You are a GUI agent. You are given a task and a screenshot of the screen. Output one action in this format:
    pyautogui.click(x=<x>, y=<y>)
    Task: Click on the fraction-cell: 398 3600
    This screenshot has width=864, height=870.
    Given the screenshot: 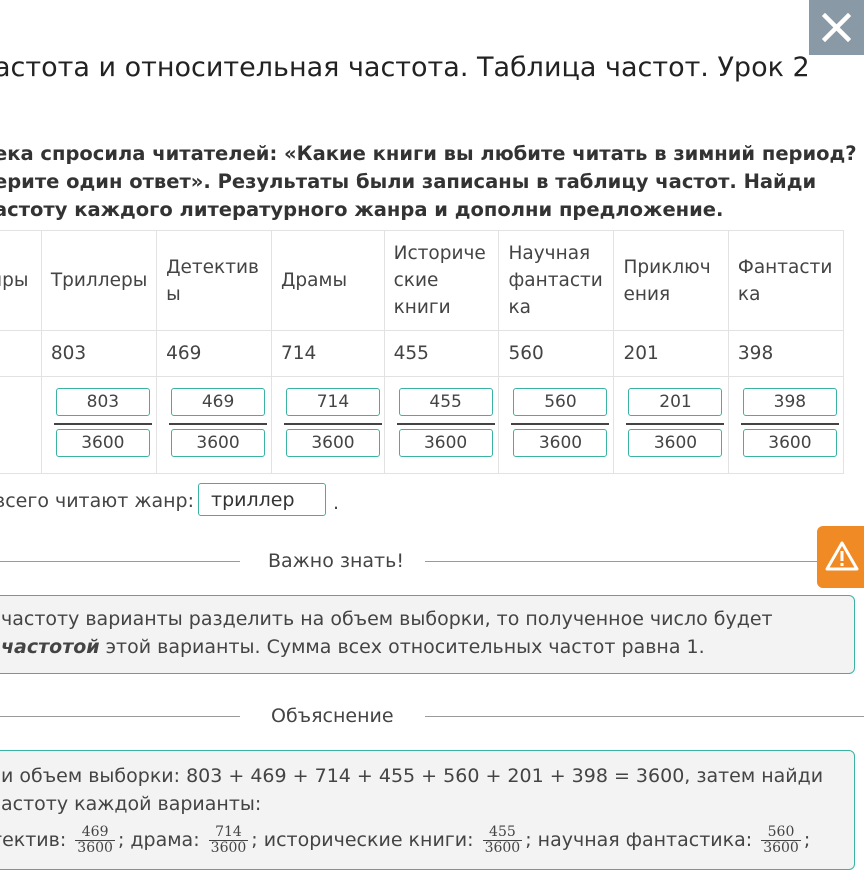 What is the action you would take?
    pyautogui.click(x=786, y=425)
    